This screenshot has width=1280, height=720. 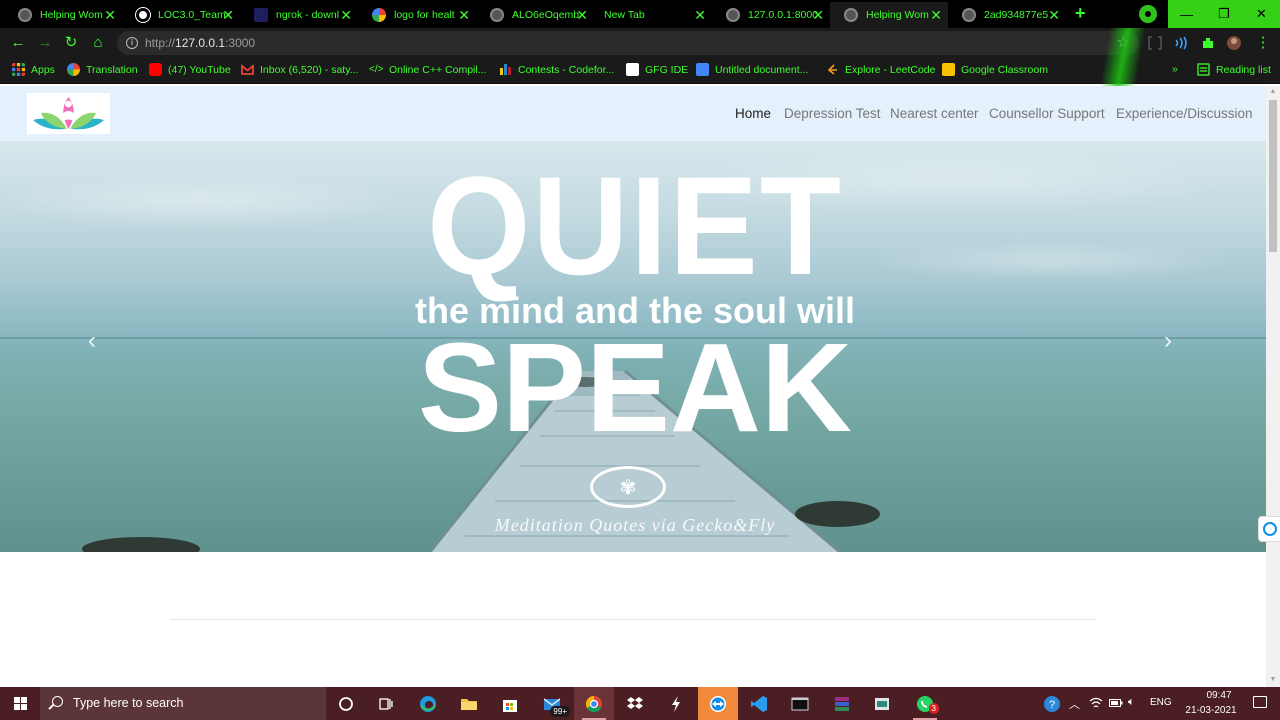 What do you see at coordinates (1211, 710) in the screenshot?
I see `clock-date: 21-03-2021` at bounding box center [1211, 710].